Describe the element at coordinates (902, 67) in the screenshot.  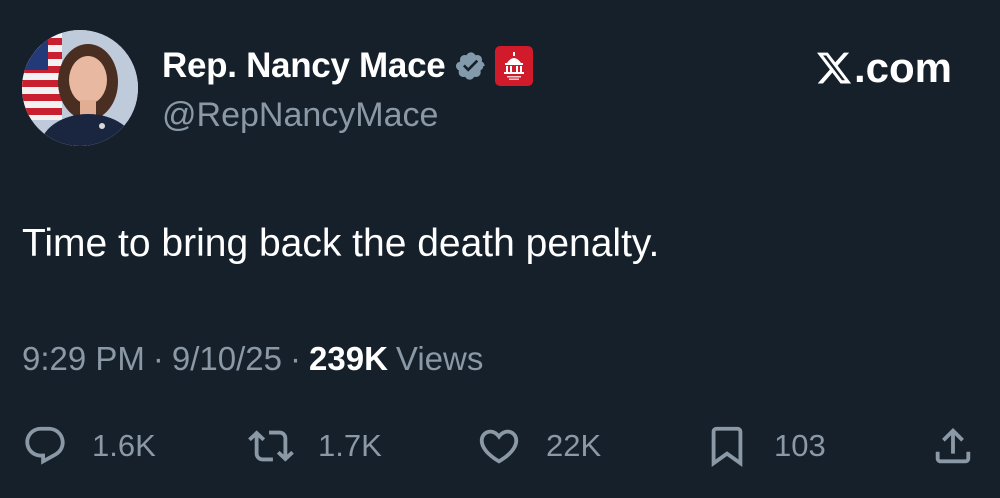
I see `site-brand-suffix: .com` at that location.